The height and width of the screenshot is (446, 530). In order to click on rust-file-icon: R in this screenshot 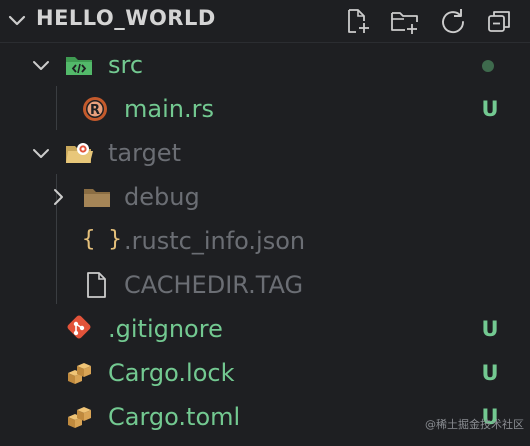, I will do `click(95, 109)`.